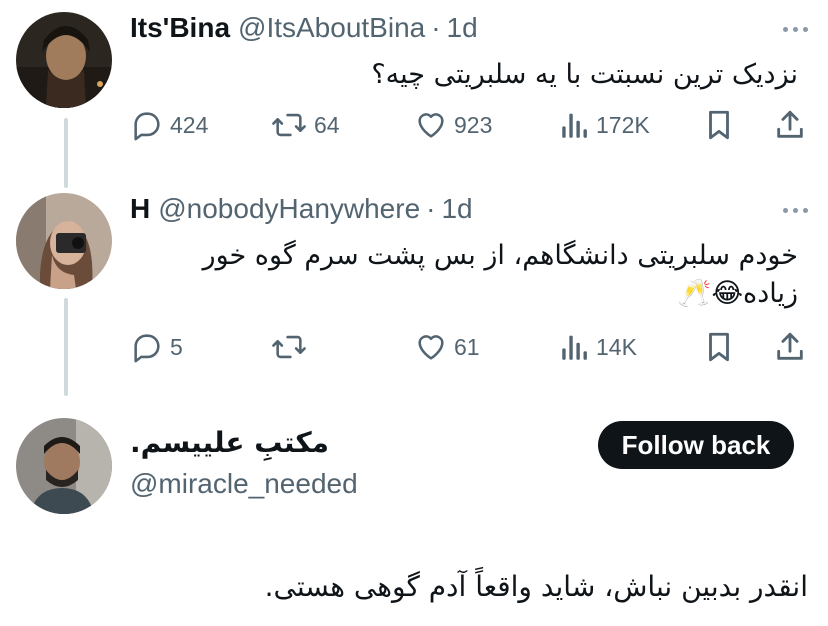 The image size is (828, 626). I want to click on tweet-header: Its'Bina @ItsAboutBina · 1d, so click(304, 28).